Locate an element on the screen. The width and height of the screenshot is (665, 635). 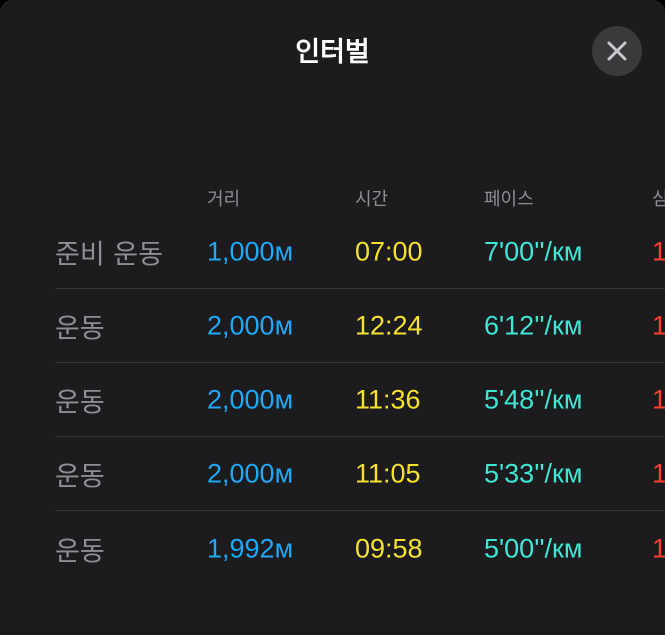
row-distance: 1,992м is located at coordinates (250, 548).